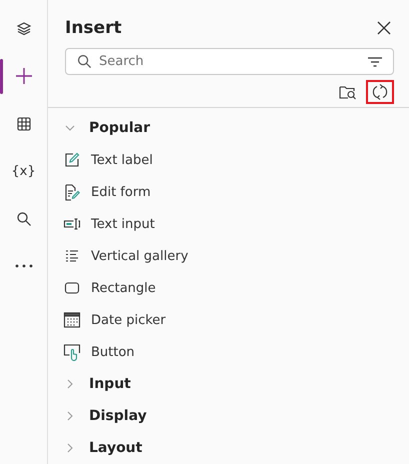 The image size is (409, 464). Describe the element at coordinates (348, 92) in the screenshot. I see `folder-search-icon` at that location.